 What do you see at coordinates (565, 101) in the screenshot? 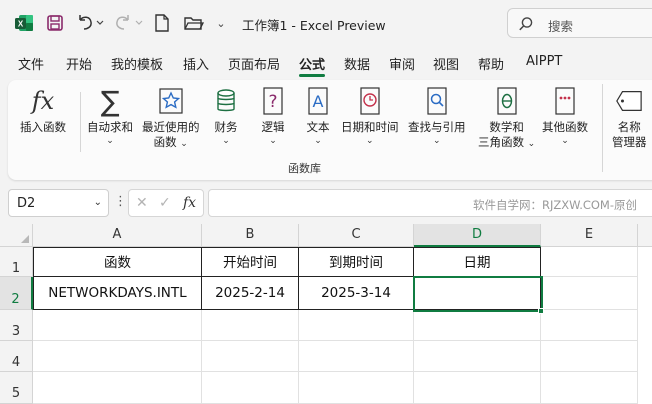
I see `dots-book-icon` at bounding box center [565, 101].